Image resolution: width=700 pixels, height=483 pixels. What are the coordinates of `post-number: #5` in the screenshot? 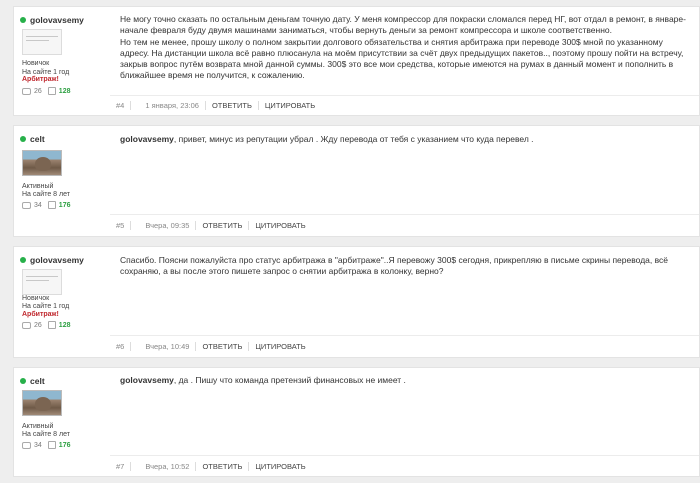 It's located at (121, 225).